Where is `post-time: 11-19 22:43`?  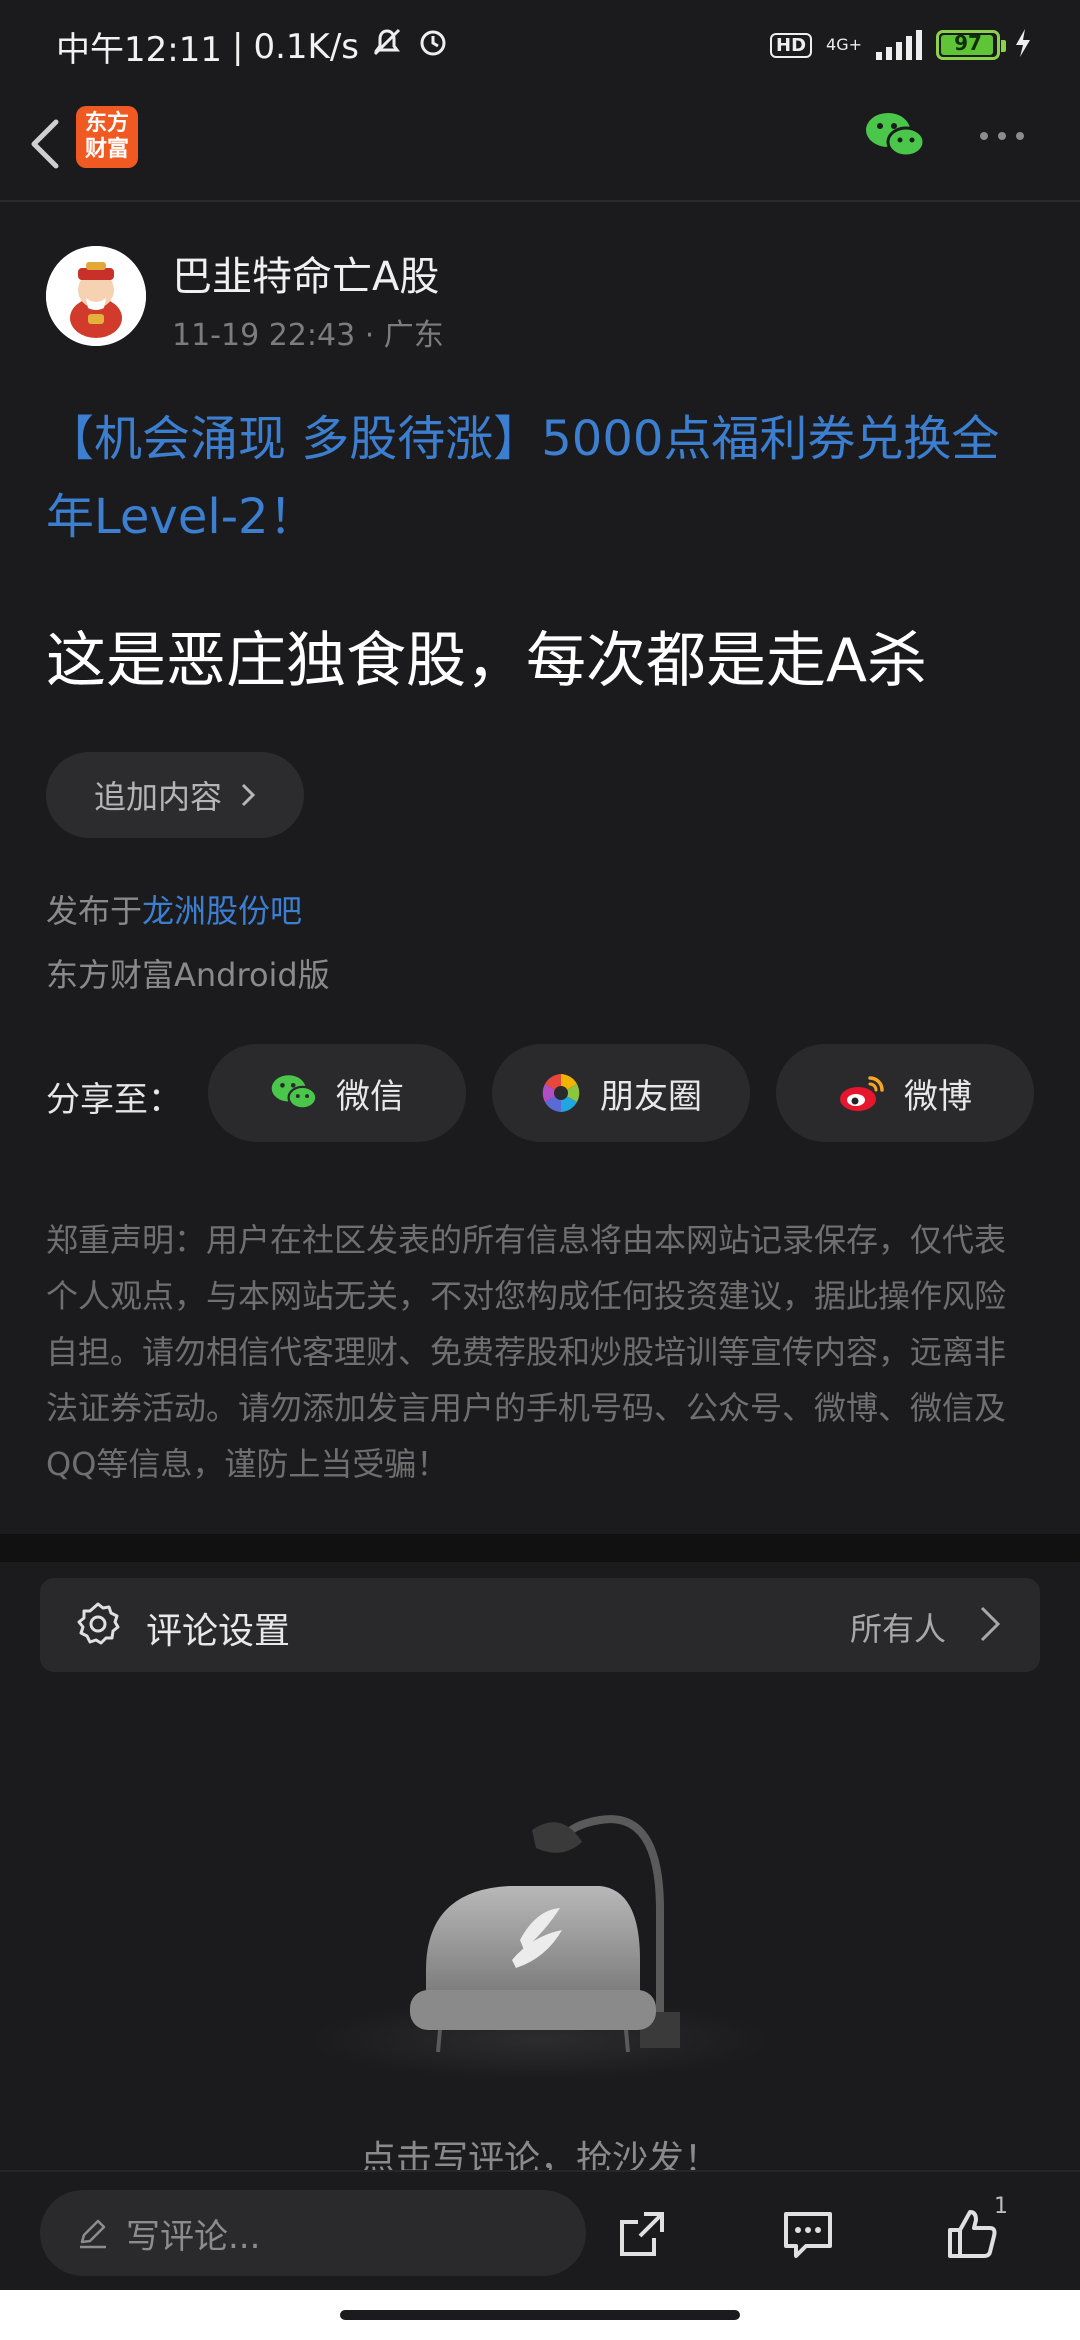 post-time: 11-19 22:43 is located at coordinates (264, 335).